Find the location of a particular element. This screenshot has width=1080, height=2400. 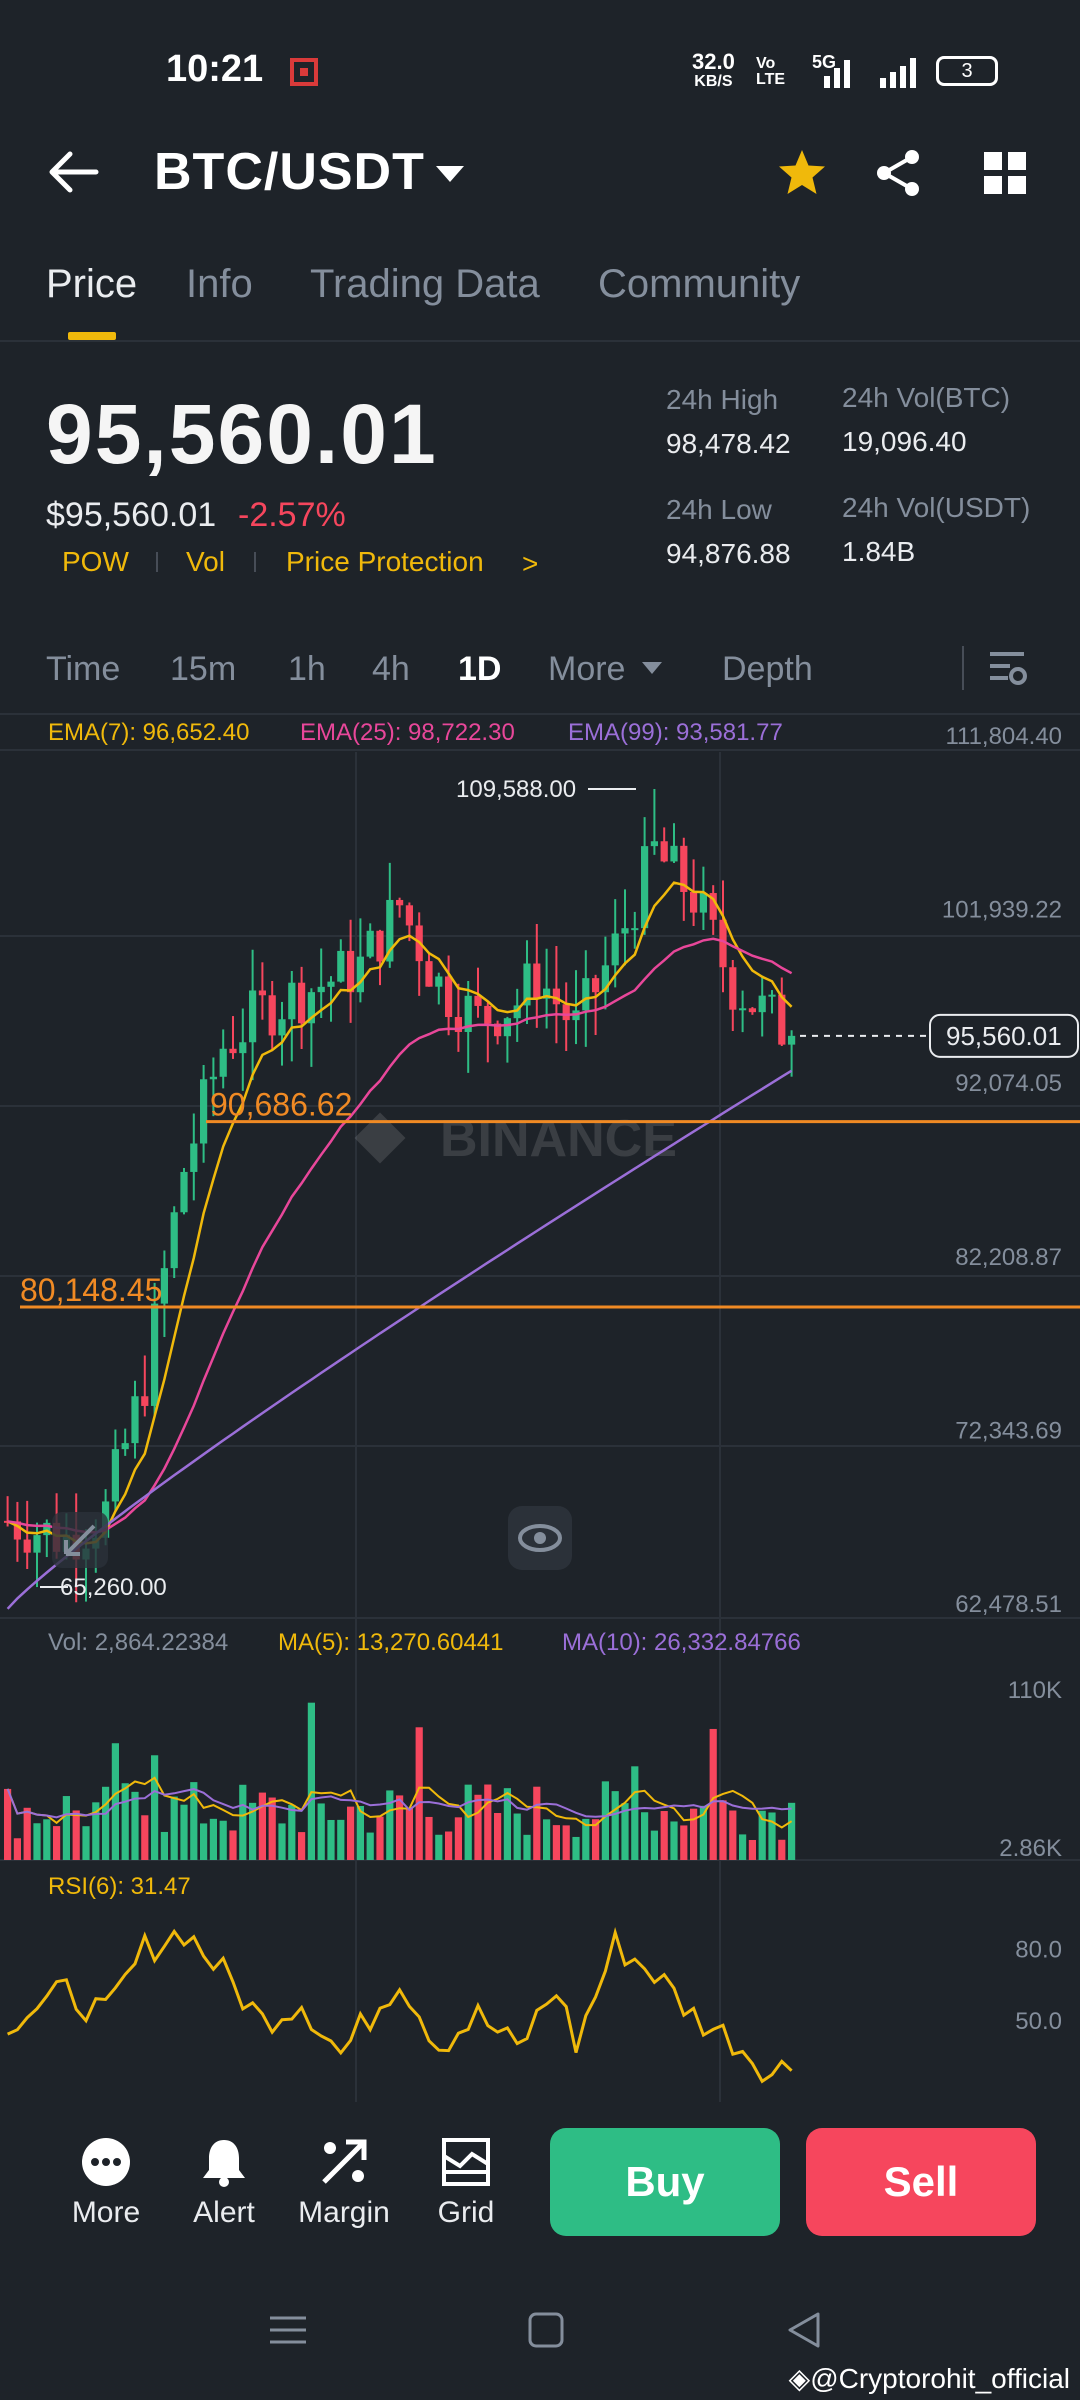

share-icon is located at coordinates (899, 173).